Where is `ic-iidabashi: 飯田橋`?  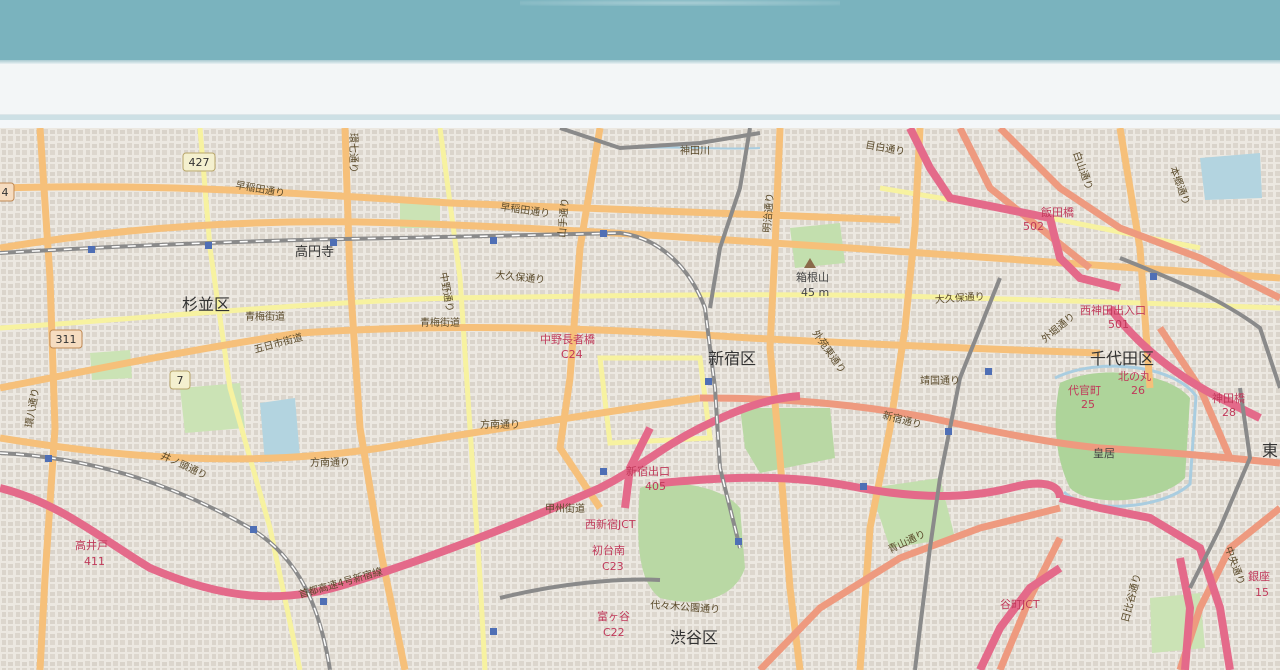 ic-iidabashi: 飯田橋 is located at coordinates (1057, 212).